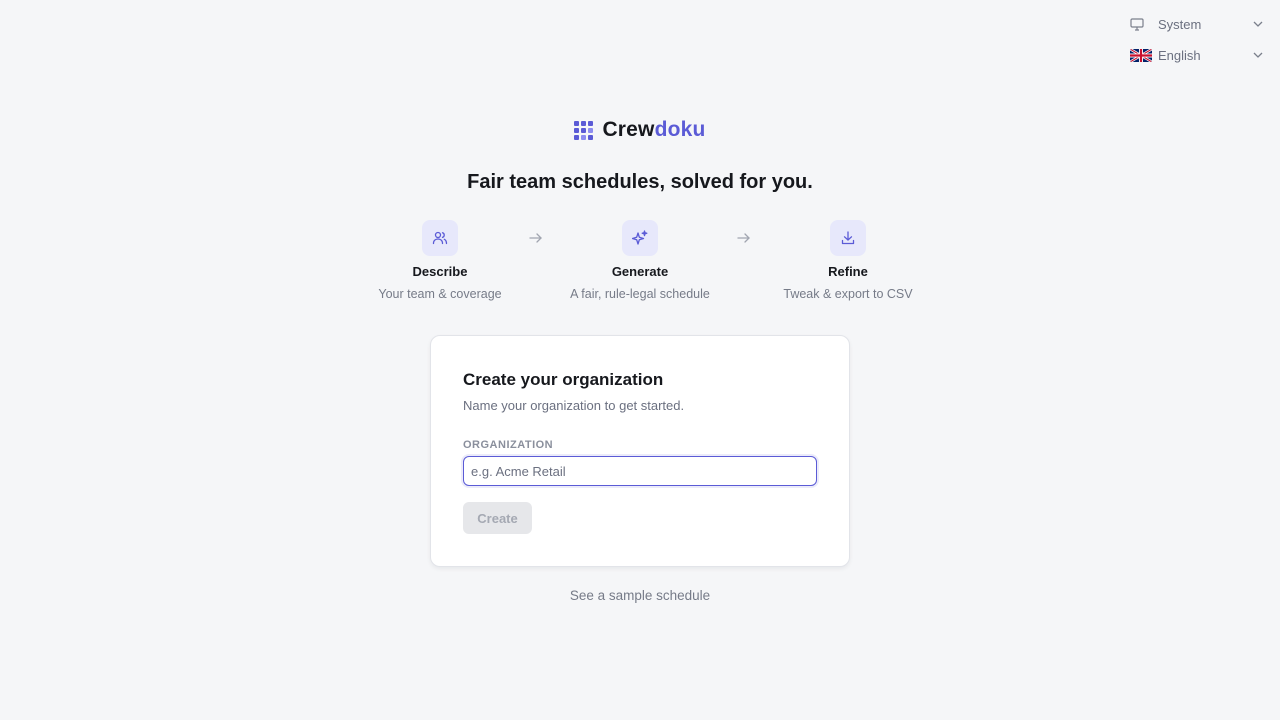 This screenshot has width=1280, height=720. What do you see at coordinates (640, 238) in the screenshot?
I see `sparkles-icon` at bounding box center [640, 238].